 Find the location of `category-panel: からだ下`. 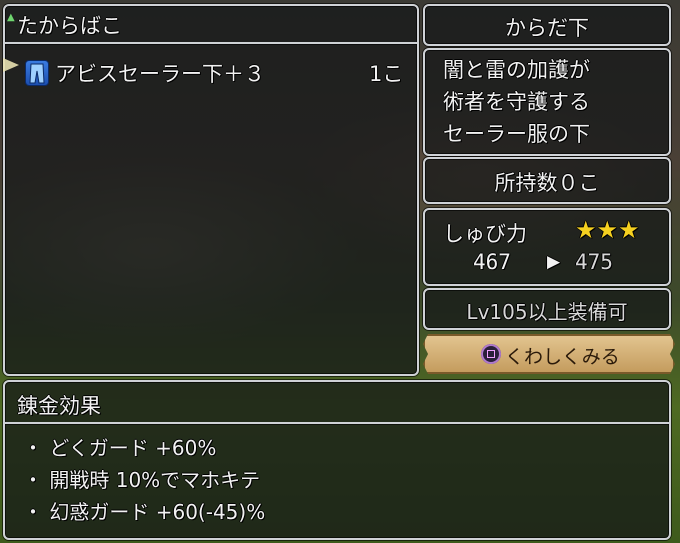

category-panel: からだ下 is located at coordinates (547, 25).